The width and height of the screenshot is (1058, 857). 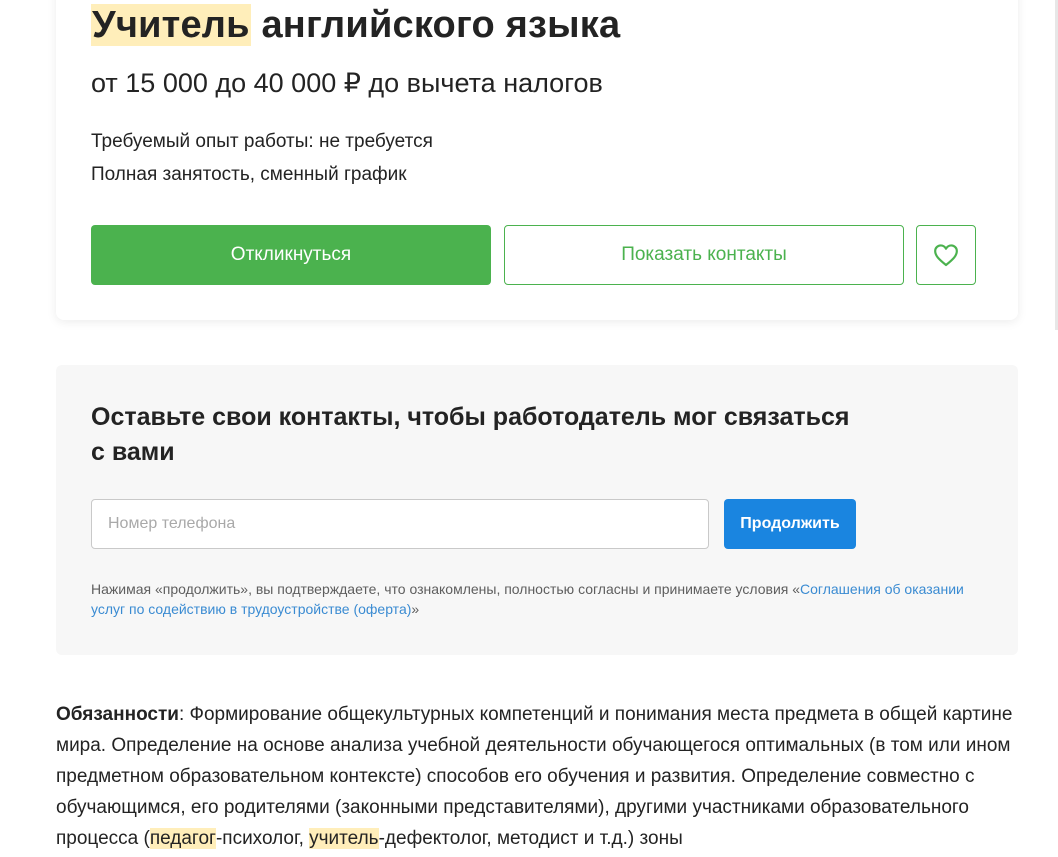 What do you see at coordinates (291, 255) in the screenshot?
I see `respond-button: Откликнуться` at bounding box center [291, 255].